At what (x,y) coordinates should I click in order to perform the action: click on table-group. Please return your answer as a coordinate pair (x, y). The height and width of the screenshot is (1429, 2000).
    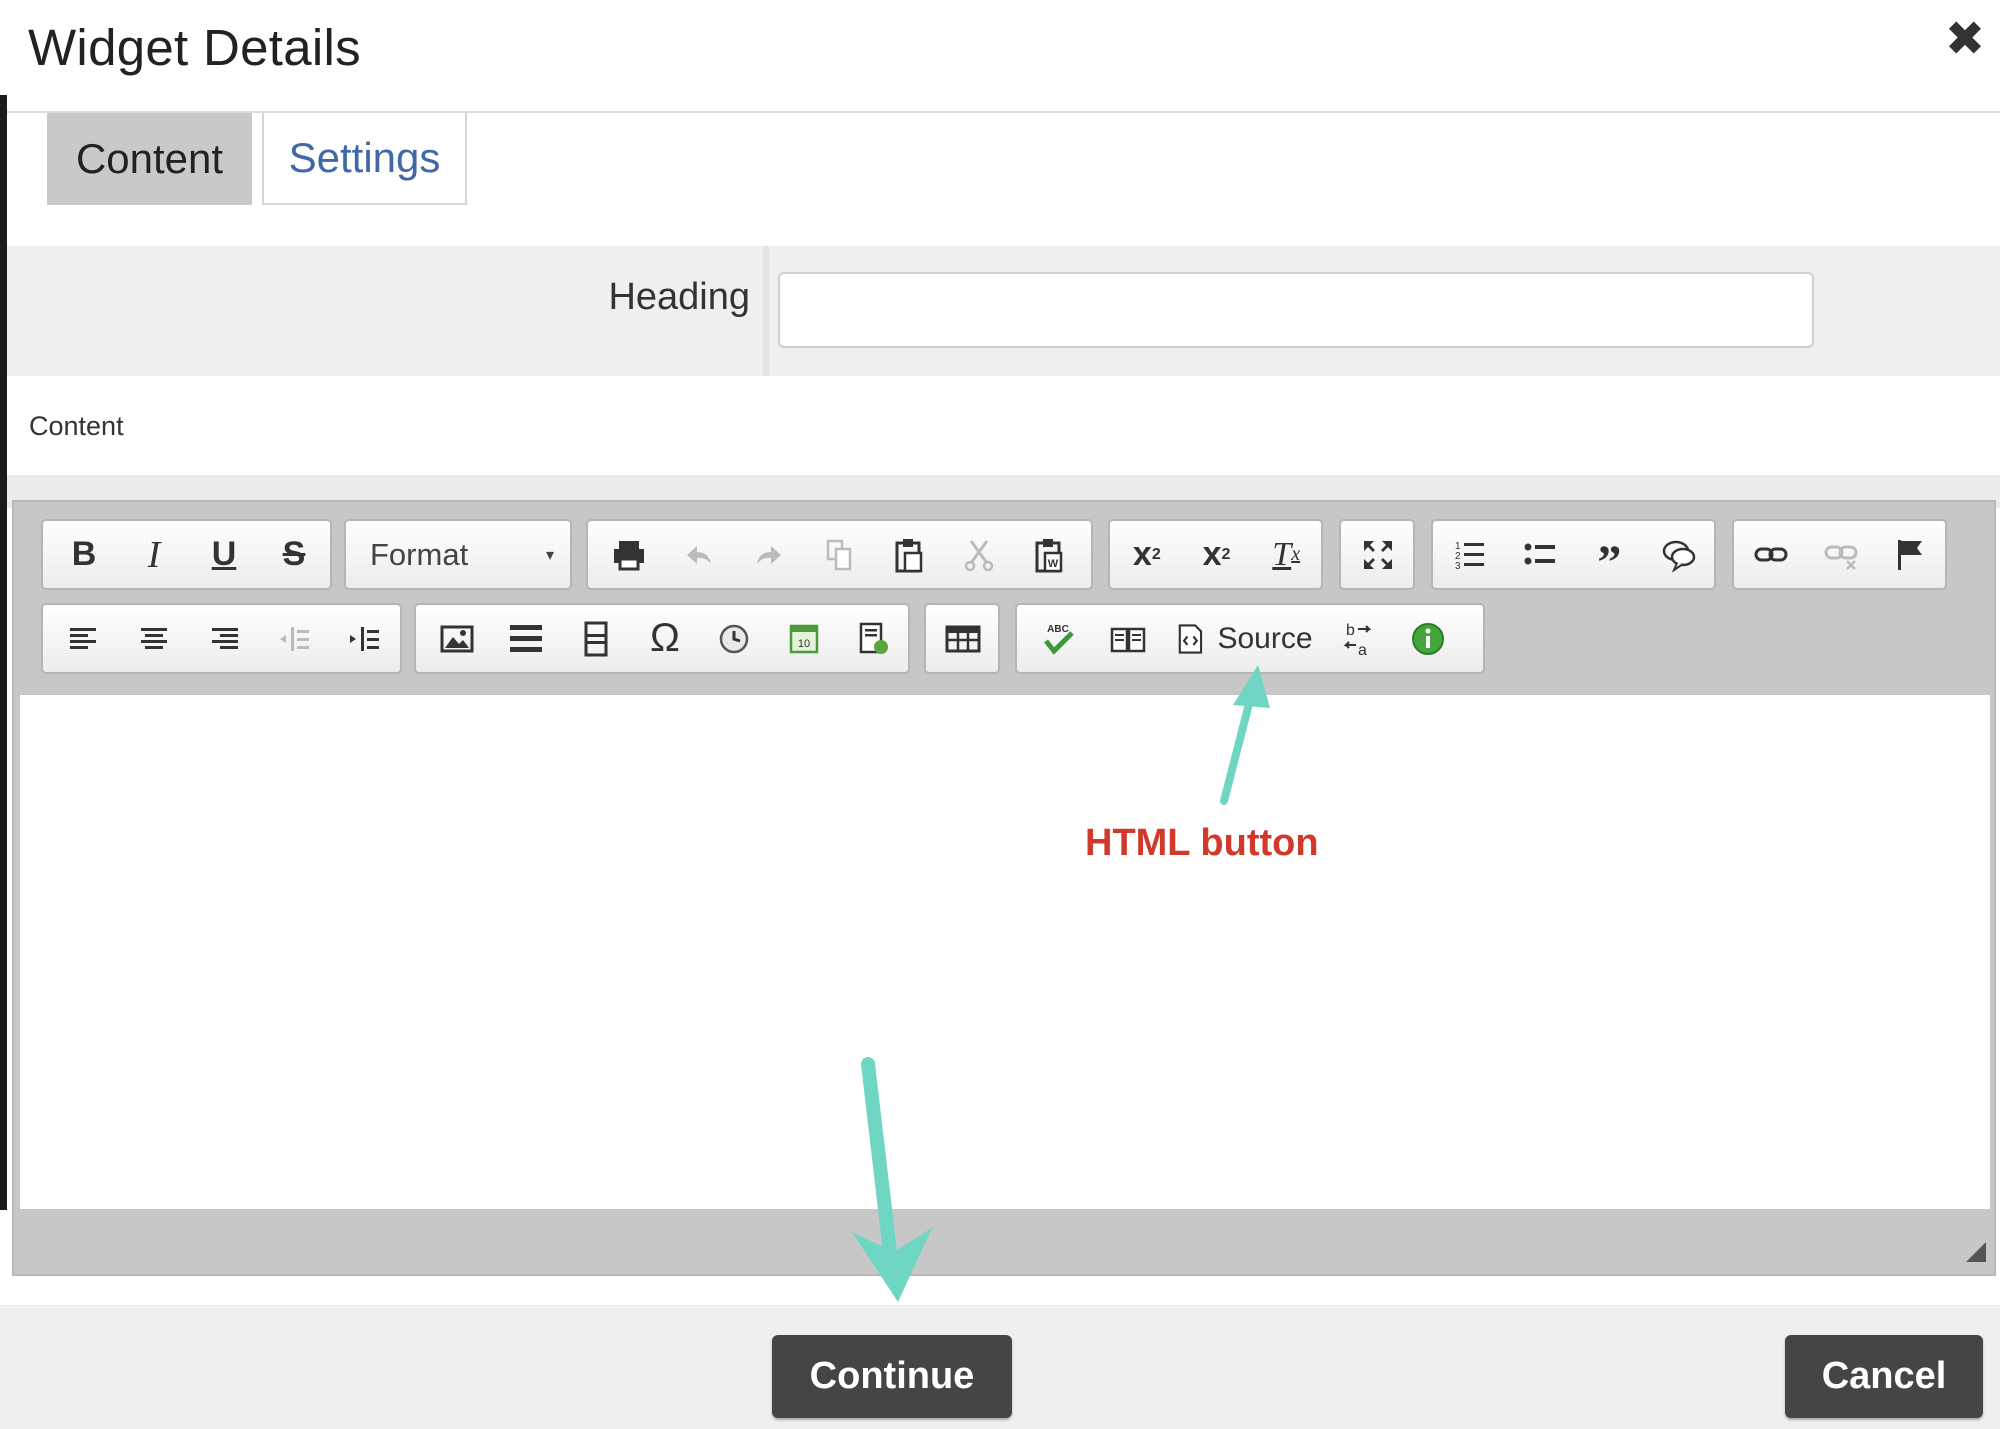
    Looking at the image, I should click on (962, 638).